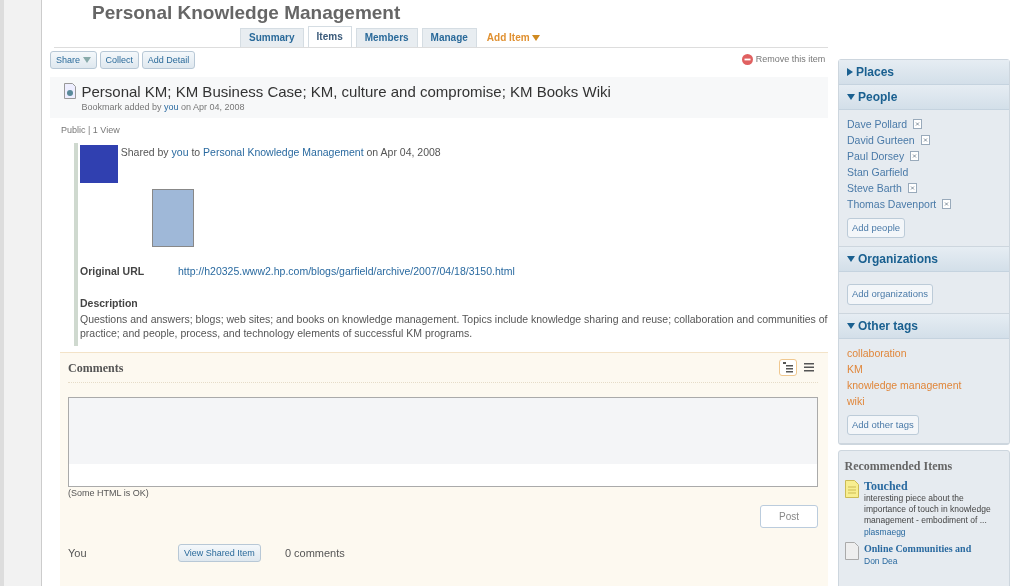  I want to click on post-button: Post, so click(789, 516).